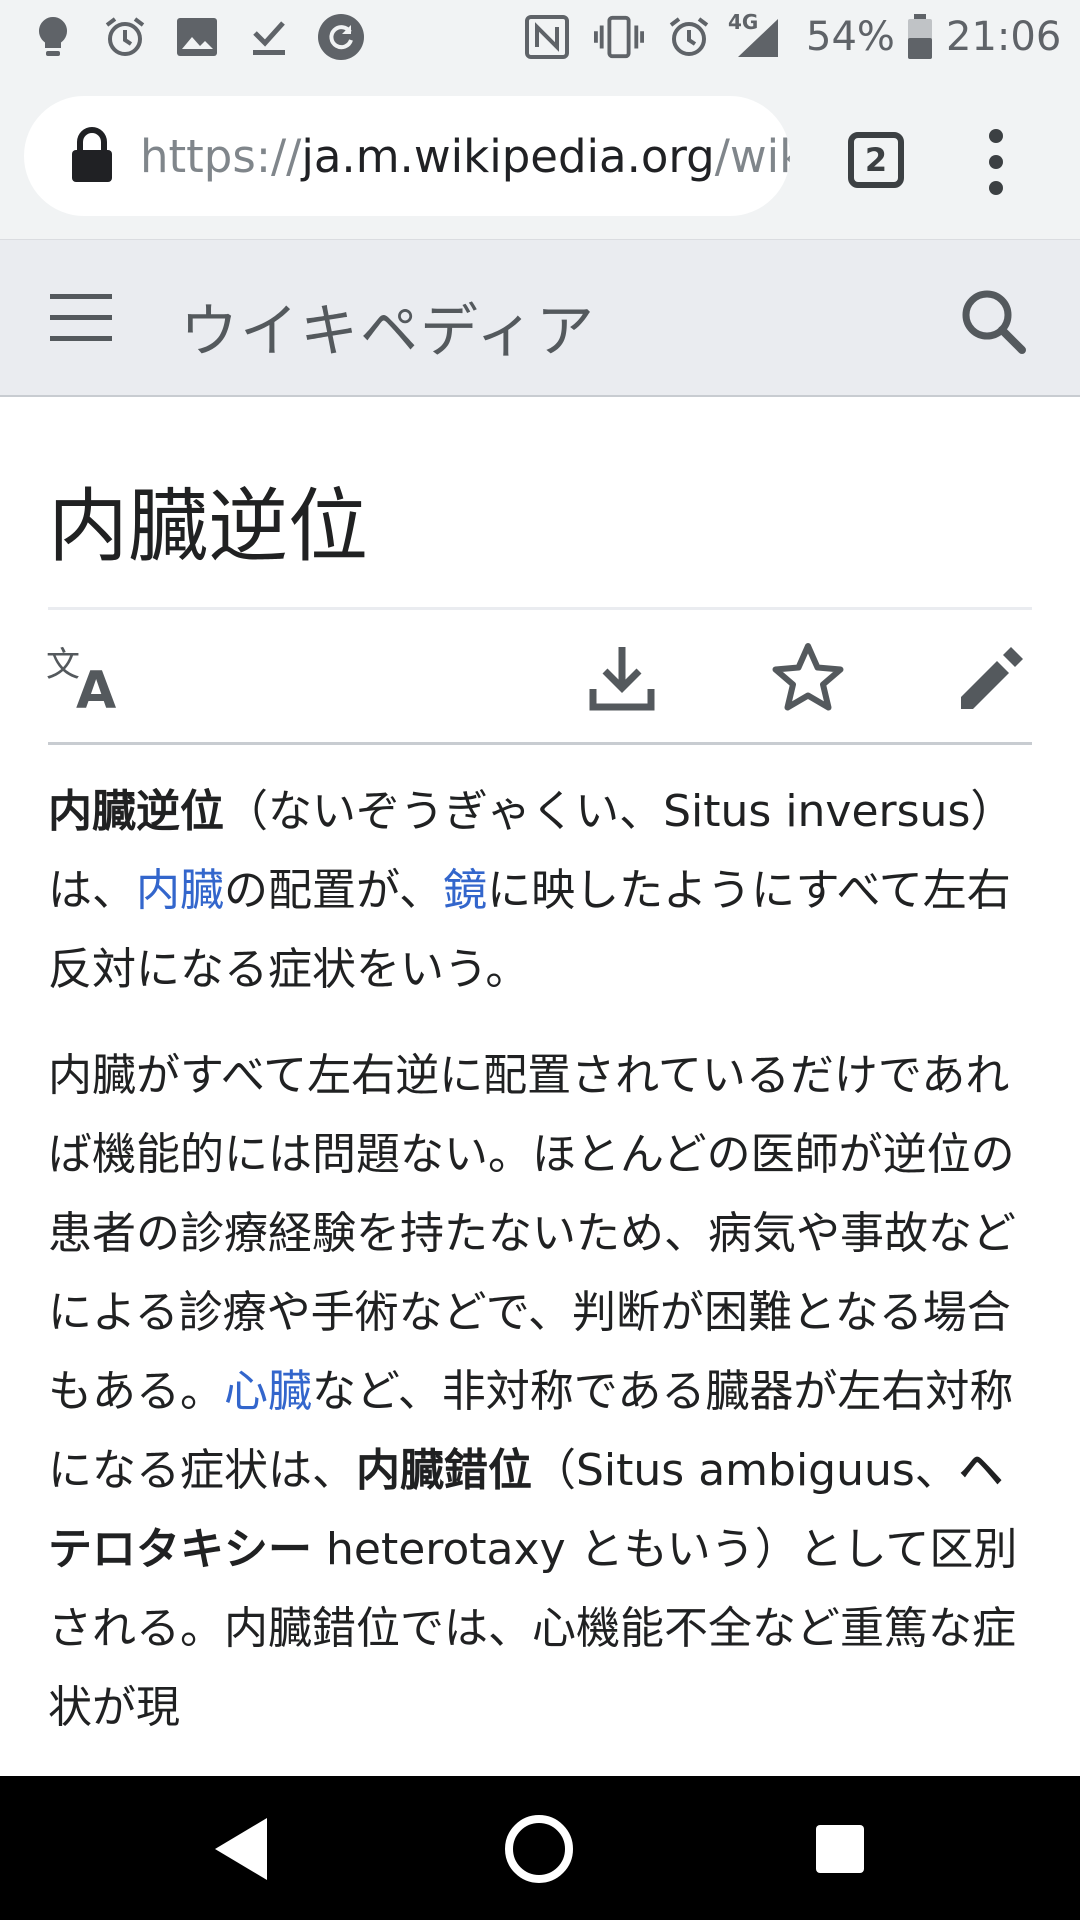  Describe the element at coordinates (63, 665) in the screenshot. I see `svg-text: 文` at that location.